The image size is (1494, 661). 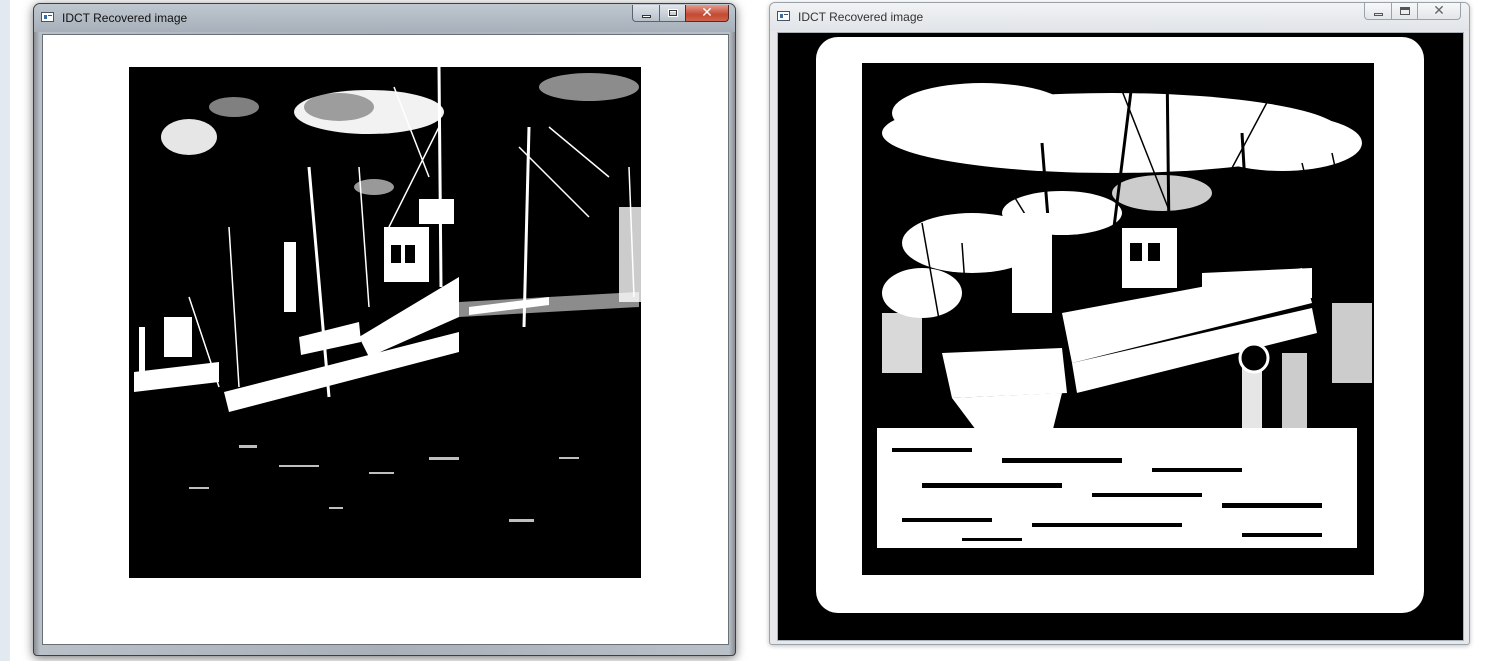 I want to click on desktop-background, so click(x=5, y=330).